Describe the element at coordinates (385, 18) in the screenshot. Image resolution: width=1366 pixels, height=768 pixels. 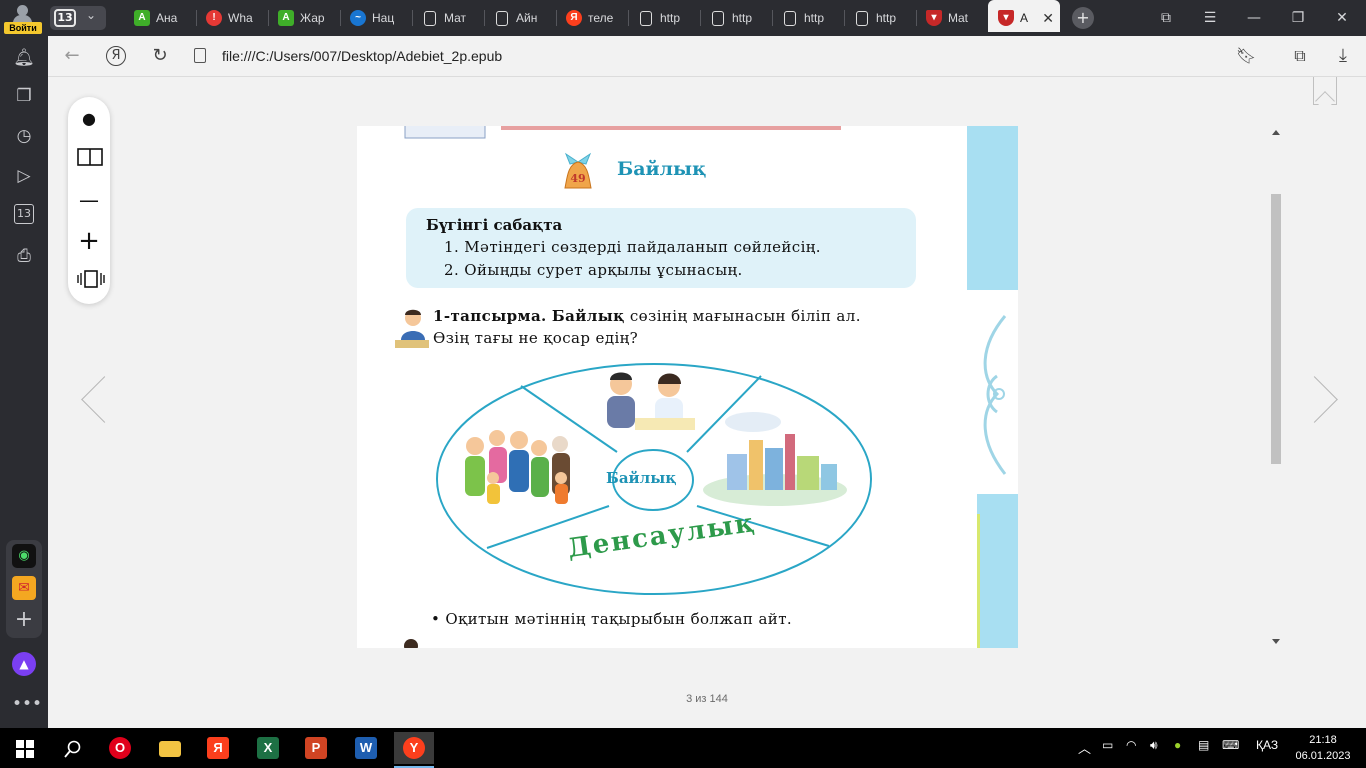
I see `tab: ~ Нац` at that location.